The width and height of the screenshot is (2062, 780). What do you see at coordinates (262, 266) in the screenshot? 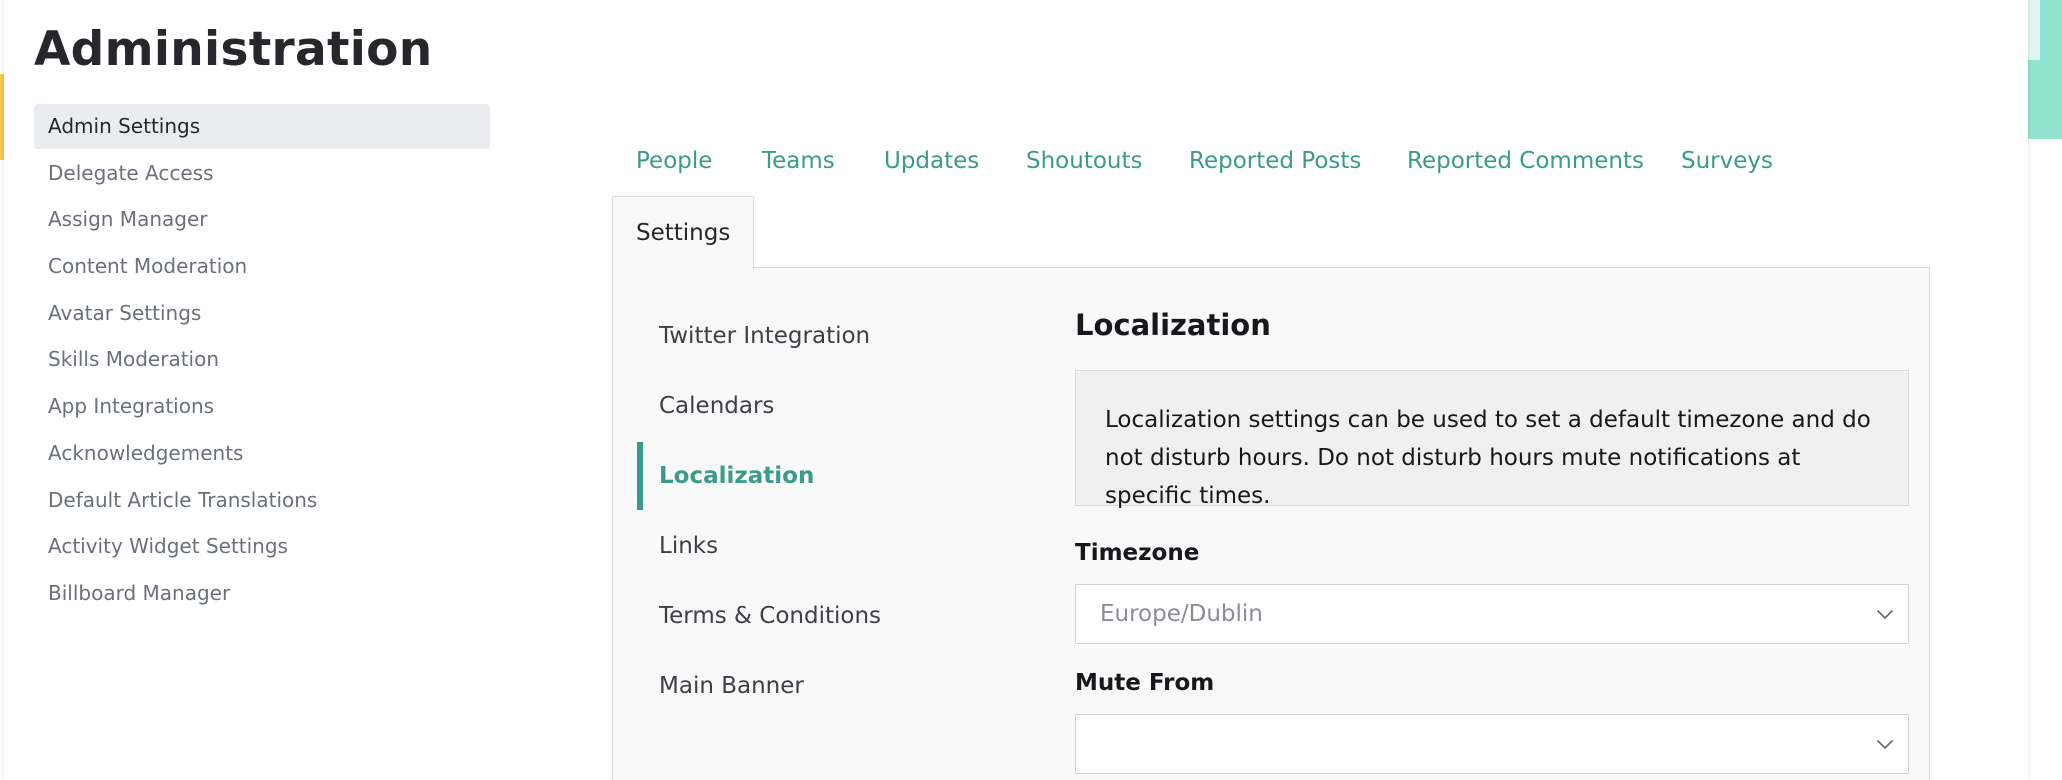
I see `sidebar-item-content-moderation: Content Moderation` at bounding box center [262, 266].